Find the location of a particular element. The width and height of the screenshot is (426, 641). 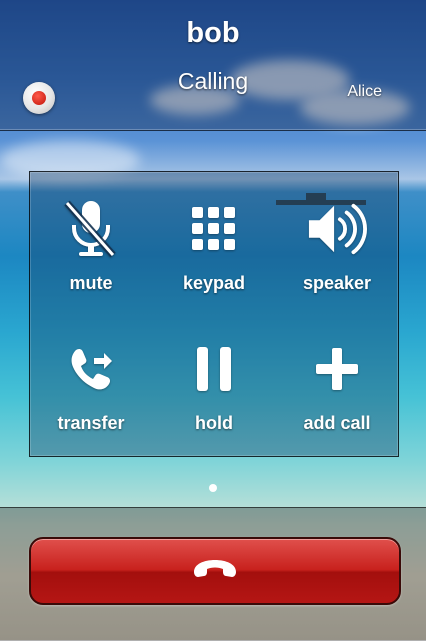

hold-button: hold is located at coordinates (214, 374).